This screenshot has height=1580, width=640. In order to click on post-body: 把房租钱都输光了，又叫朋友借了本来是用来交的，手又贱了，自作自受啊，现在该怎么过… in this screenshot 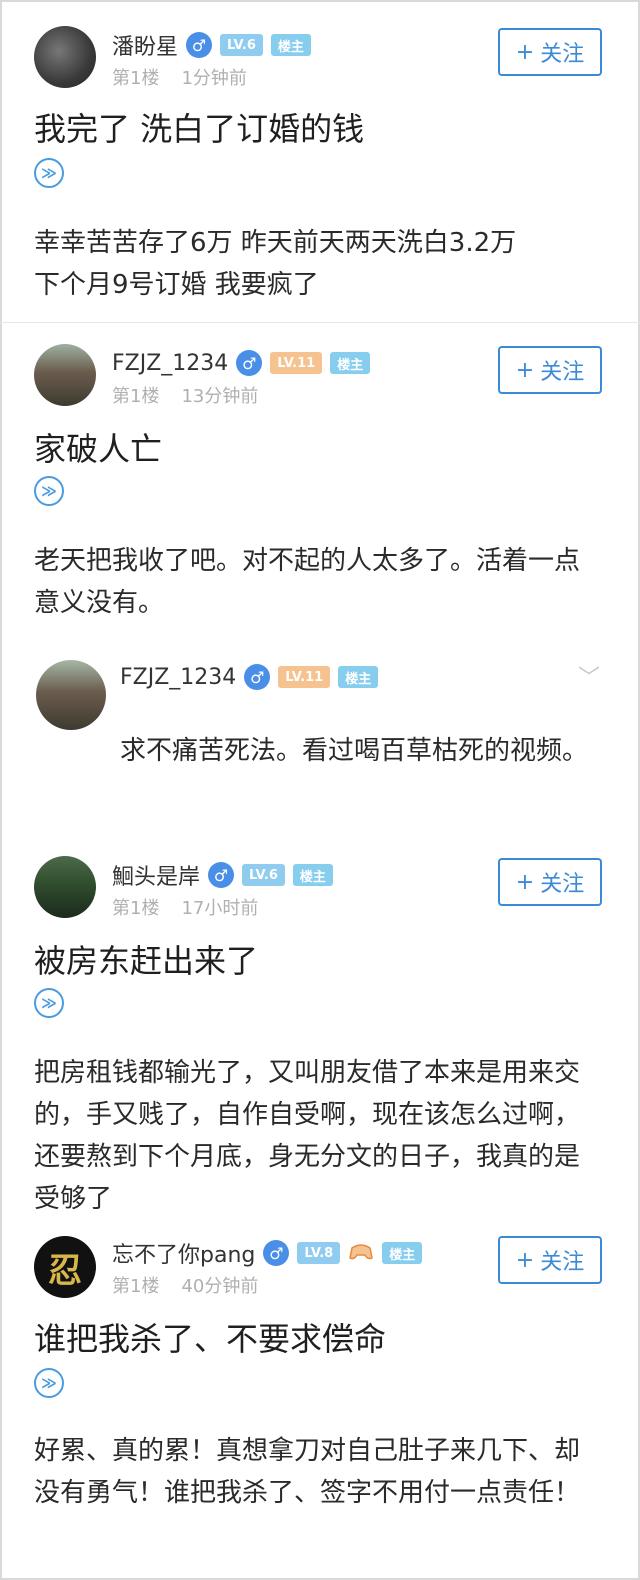, I will do `click(317, 1136)`.